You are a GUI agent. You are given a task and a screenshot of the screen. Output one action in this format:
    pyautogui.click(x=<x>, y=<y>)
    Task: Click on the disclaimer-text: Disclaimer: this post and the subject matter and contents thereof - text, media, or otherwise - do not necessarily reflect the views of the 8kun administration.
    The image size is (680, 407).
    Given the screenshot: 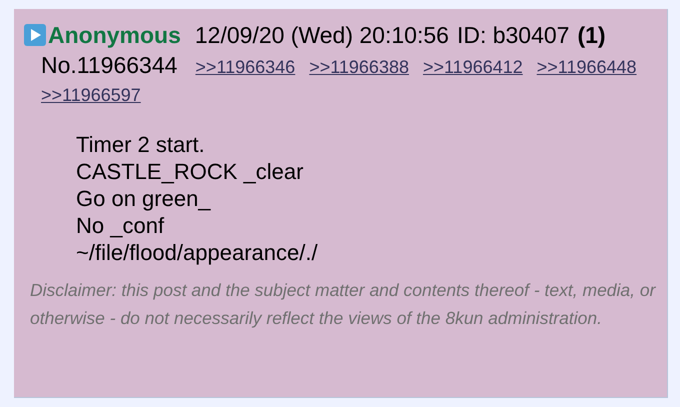 What is the action you would take?
    pyautogui.click(x=343, y=304)
    